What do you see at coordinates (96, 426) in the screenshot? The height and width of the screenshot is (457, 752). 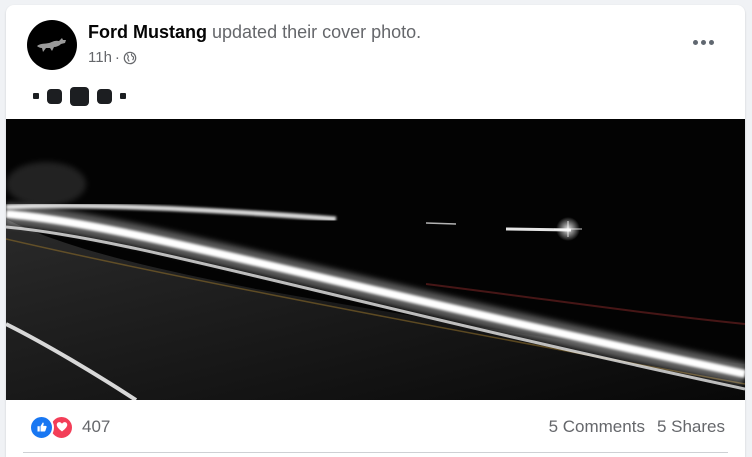 I see `reaction-count: 407` at bounding box center [96, 426].